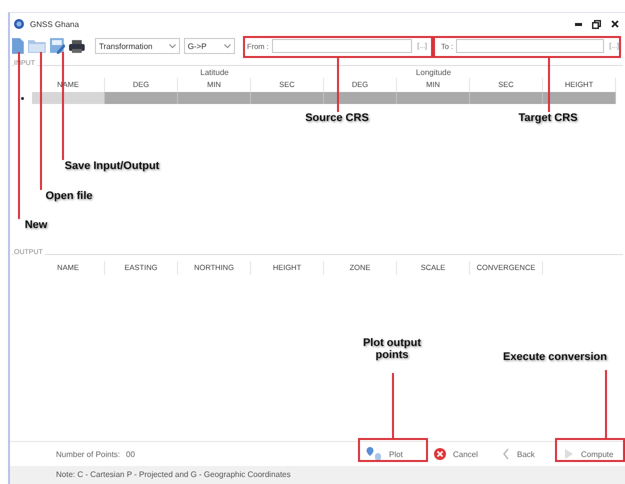 The width and height of the screenshot is (625, 484). What do you see at coordinates (173, 474) in the screenshot?
I see `note-text: Note: C - Cartesian P - Projected and G - Geographic Coordinates` at bounding box center [173, 474].